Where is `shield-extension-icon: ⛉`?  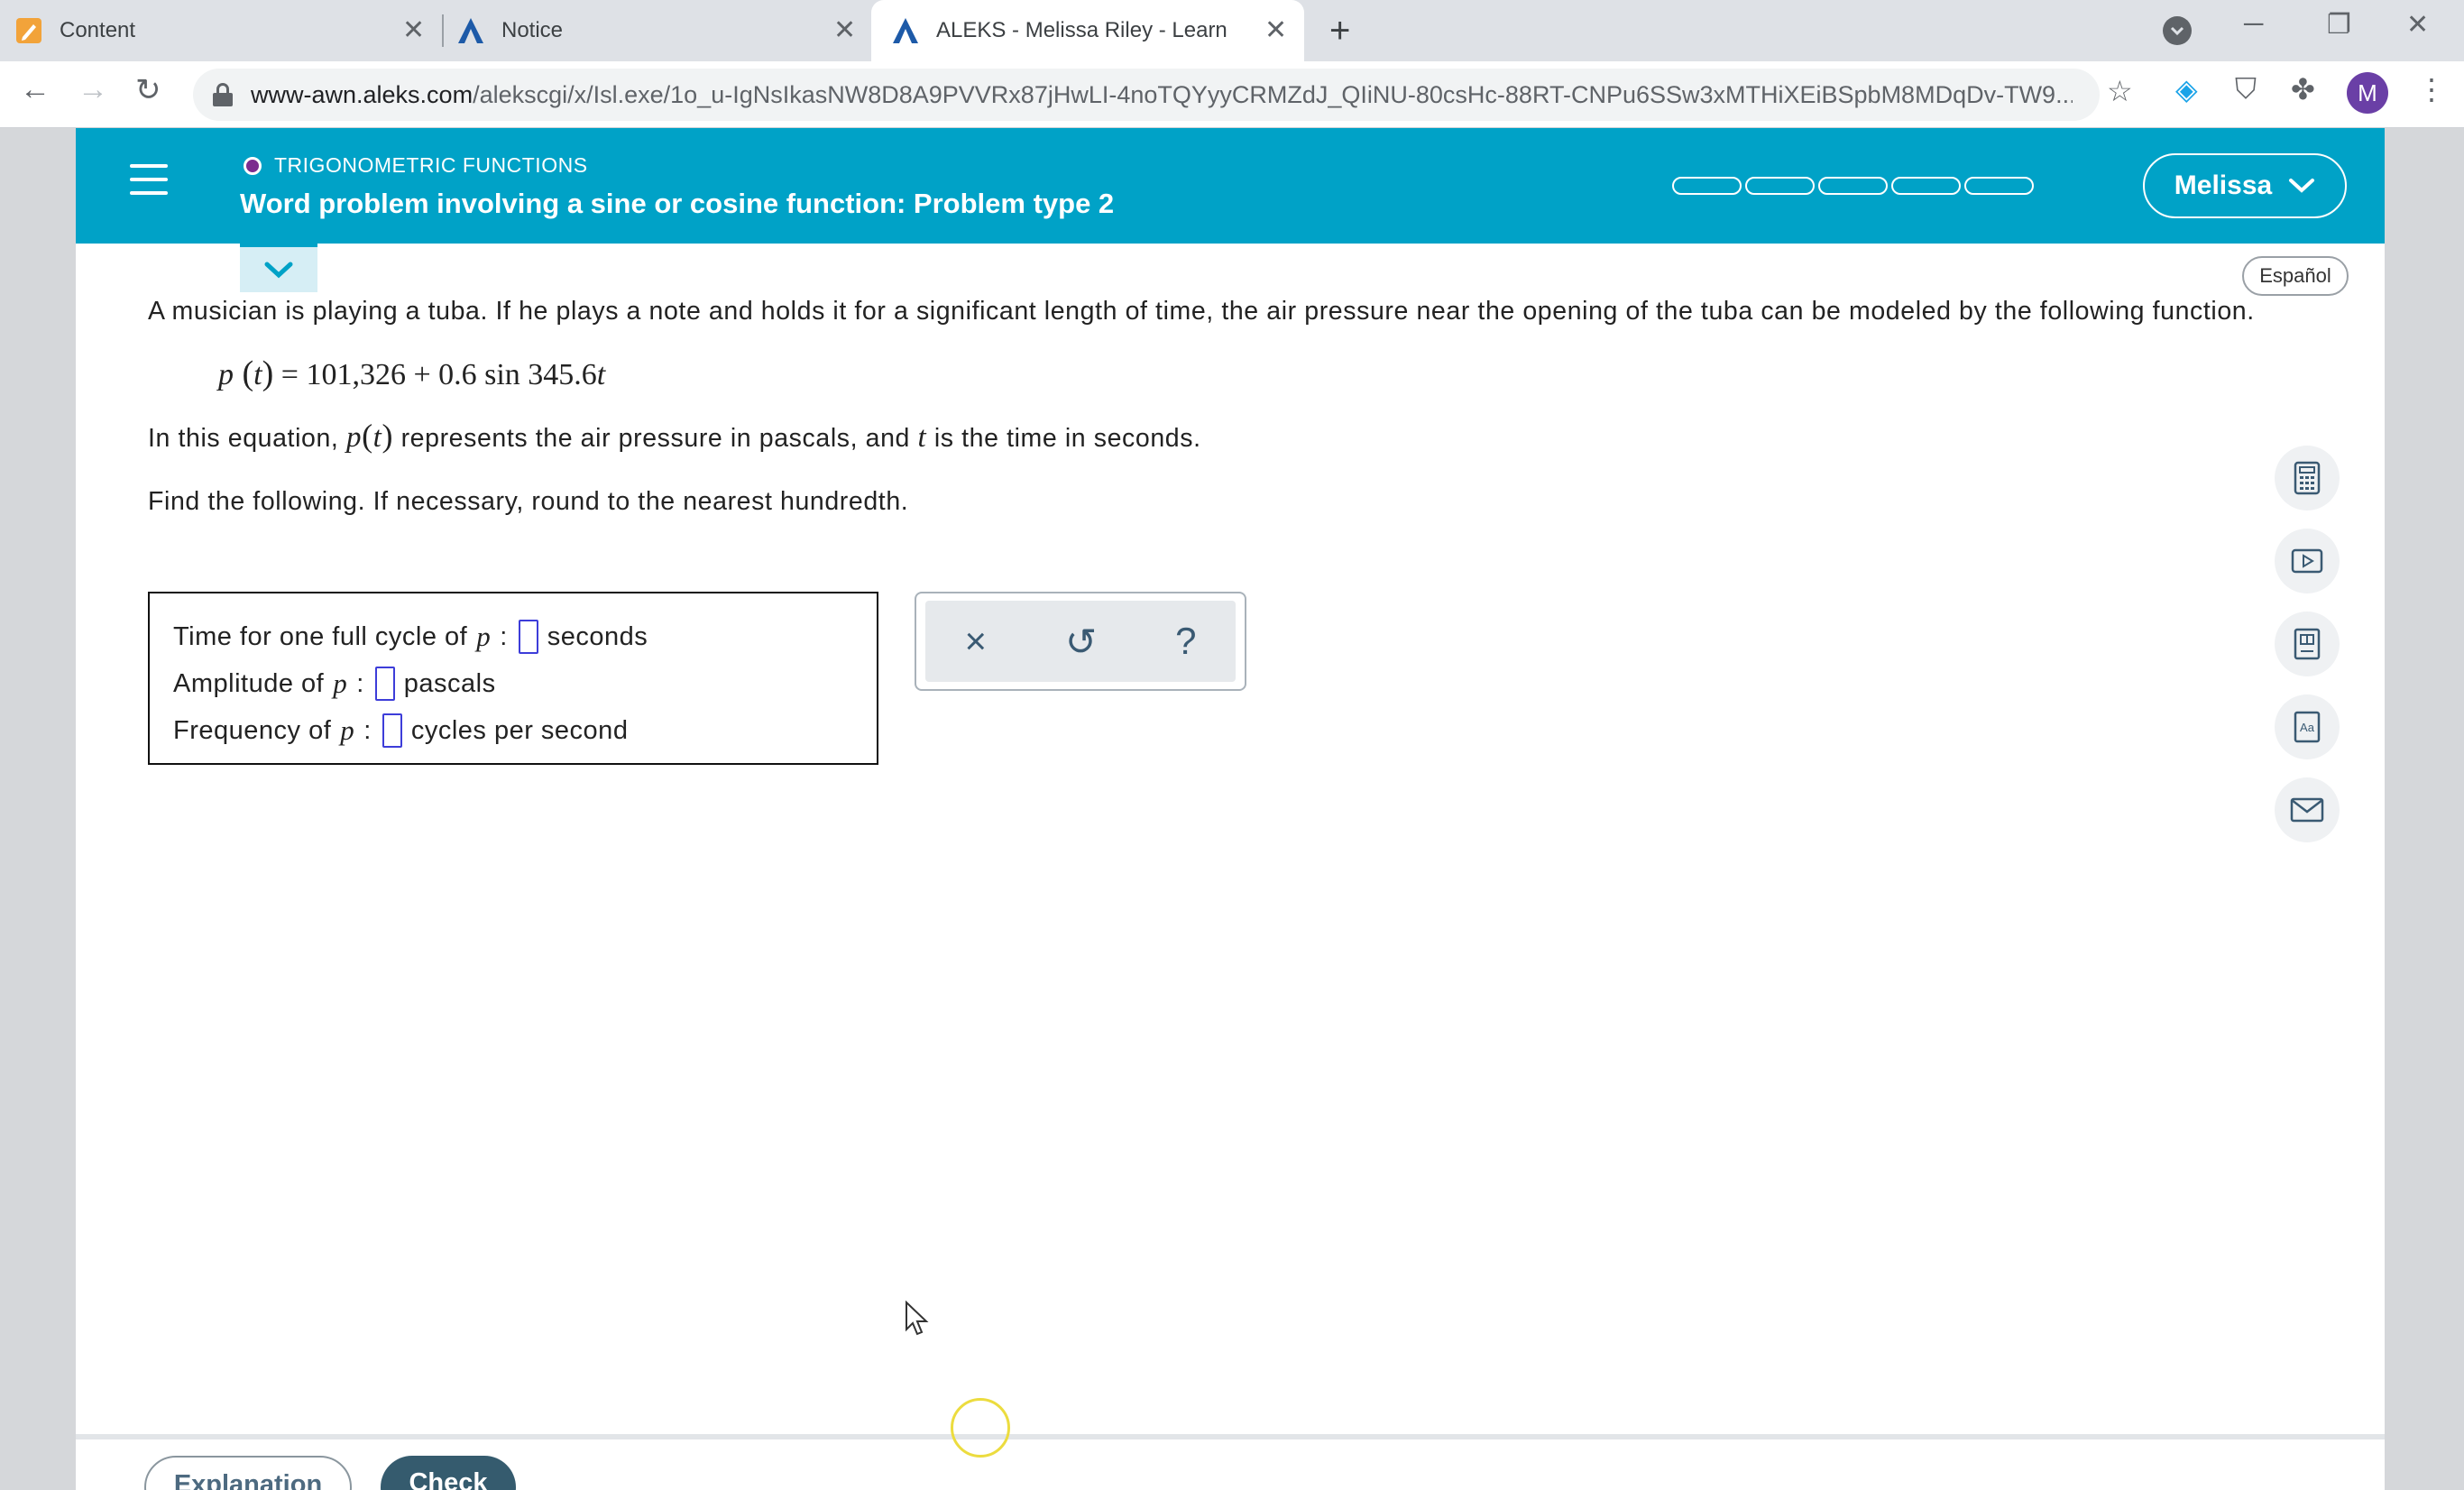
shield-extension-icon: ⛉ is located at coordinates (2246, 89).